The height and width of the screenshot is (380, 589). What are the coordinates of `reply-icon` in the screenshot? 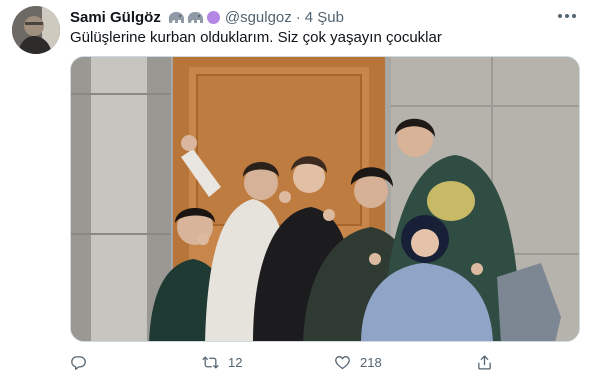 It's located at (78, 362).